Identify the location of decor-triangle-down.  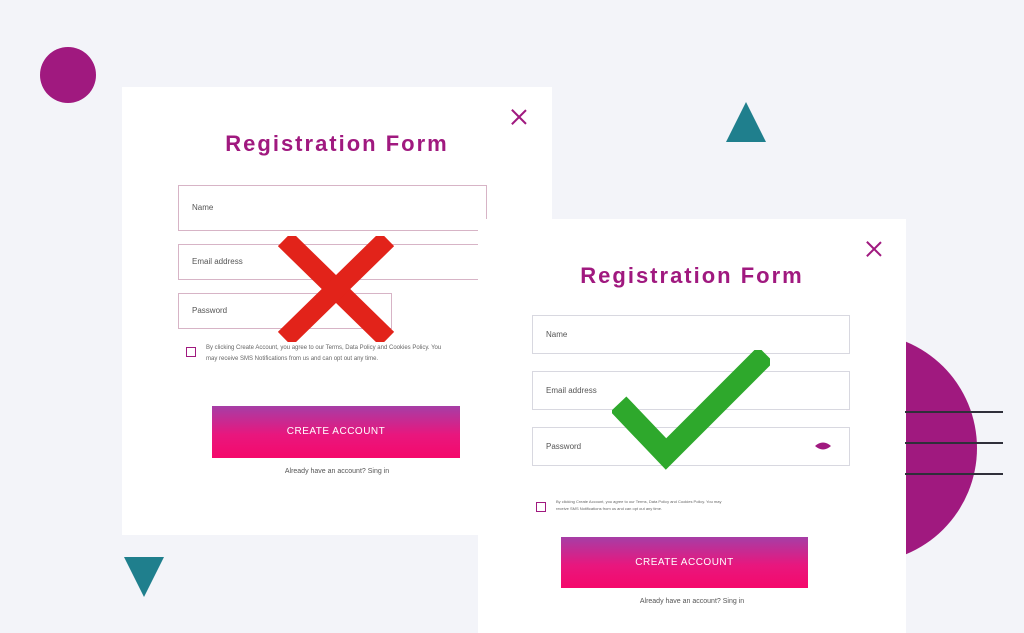
(144, 577).